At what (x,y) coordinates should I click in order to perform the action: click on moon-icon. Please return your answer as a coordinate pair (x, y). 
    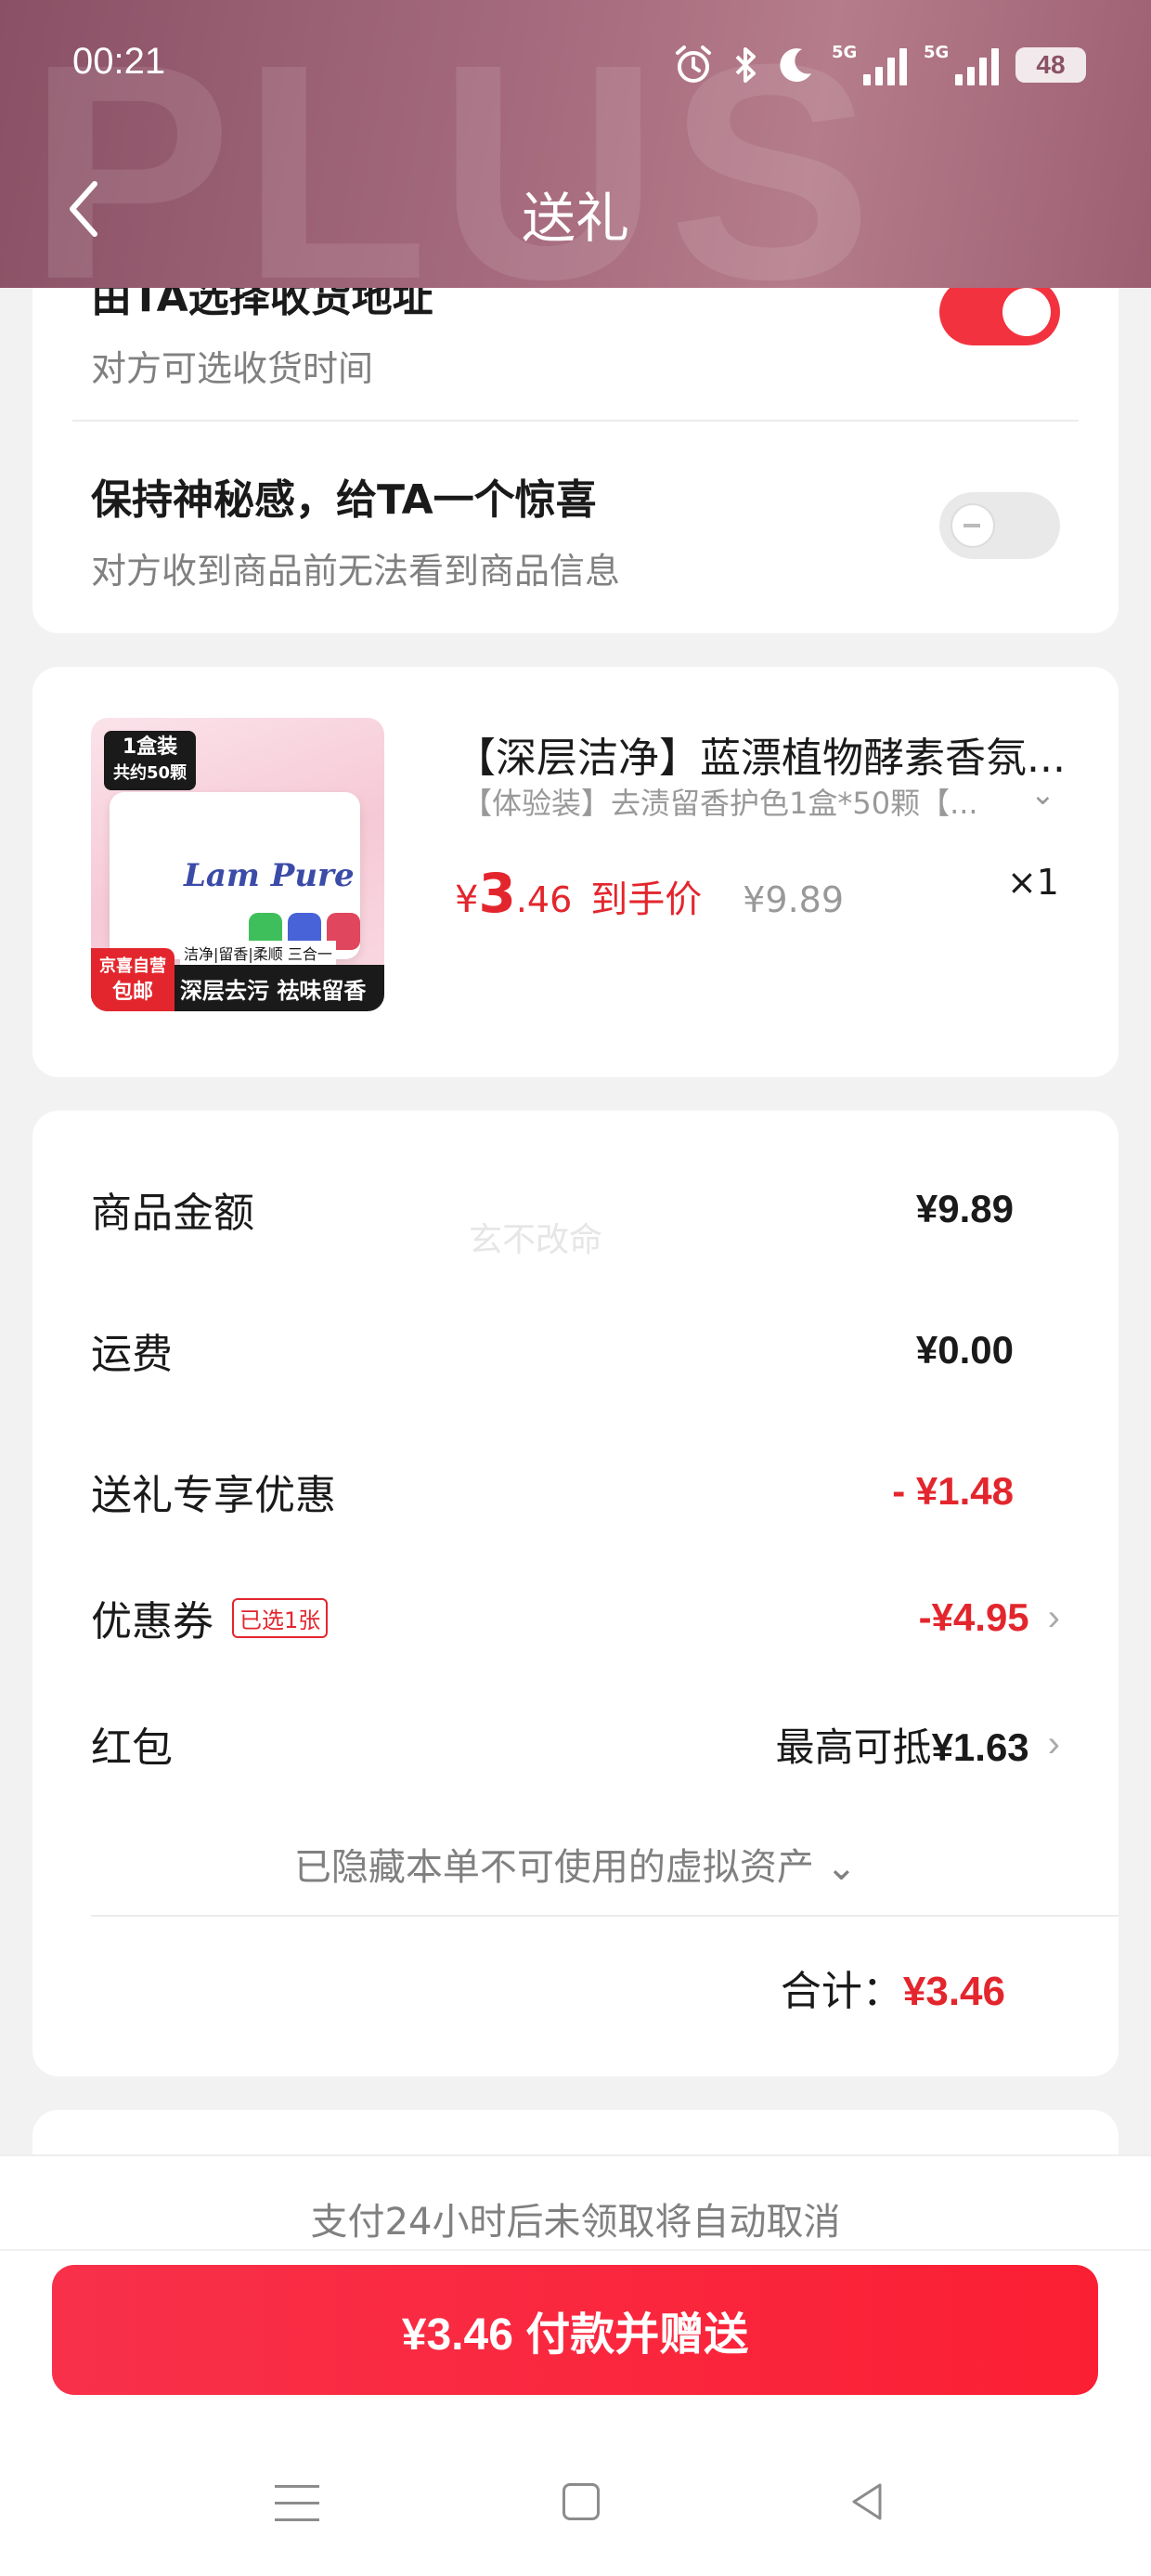
    Looking at the image, I should click on (796, 66).